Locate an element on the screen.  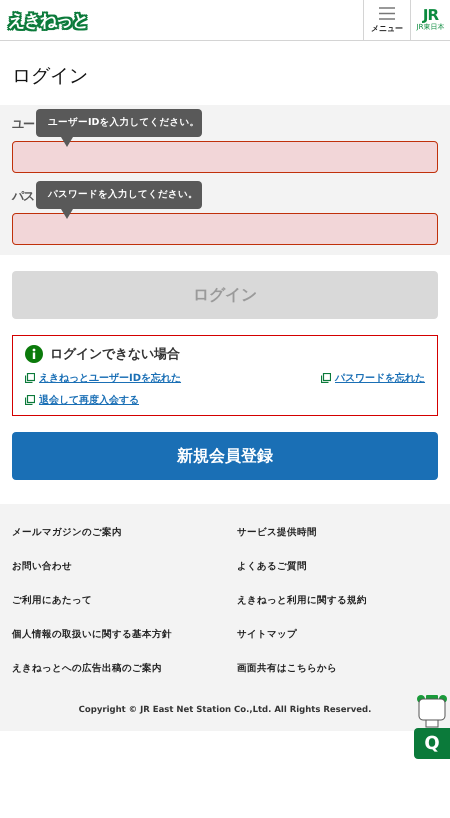
menu-icon is located at coordinates (387, 13).